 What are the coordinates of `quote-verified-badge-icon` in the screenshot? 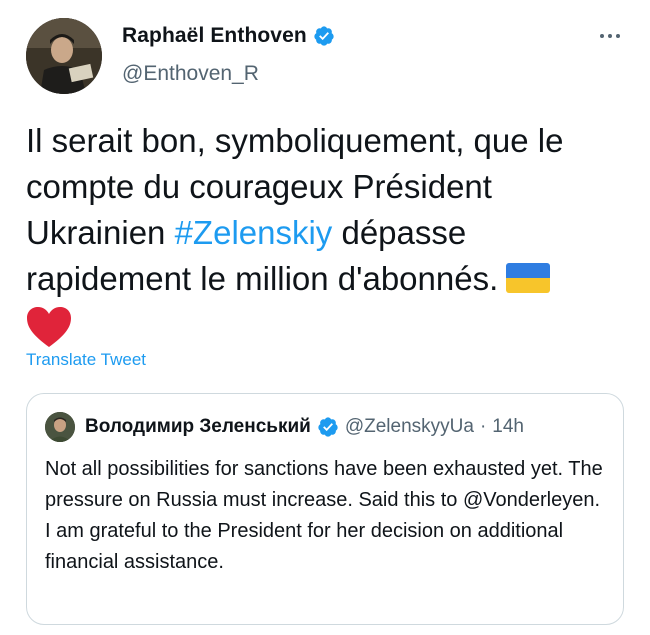 It's located at (328, 427).